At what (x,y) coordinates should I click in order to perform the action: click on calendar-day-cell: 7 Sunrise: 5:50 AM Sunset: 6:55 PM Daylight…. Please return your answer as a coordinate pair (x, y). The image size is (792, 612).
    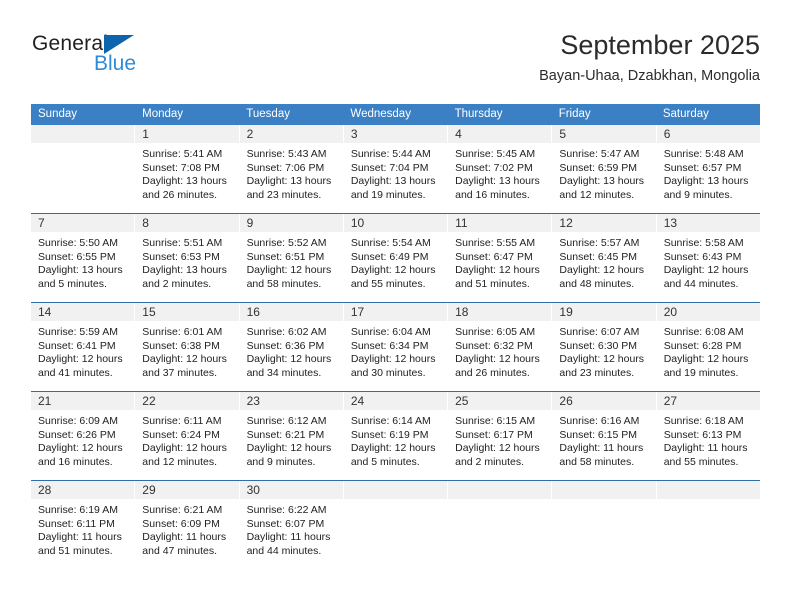
    Looking at the image, I should click on (83, 258).